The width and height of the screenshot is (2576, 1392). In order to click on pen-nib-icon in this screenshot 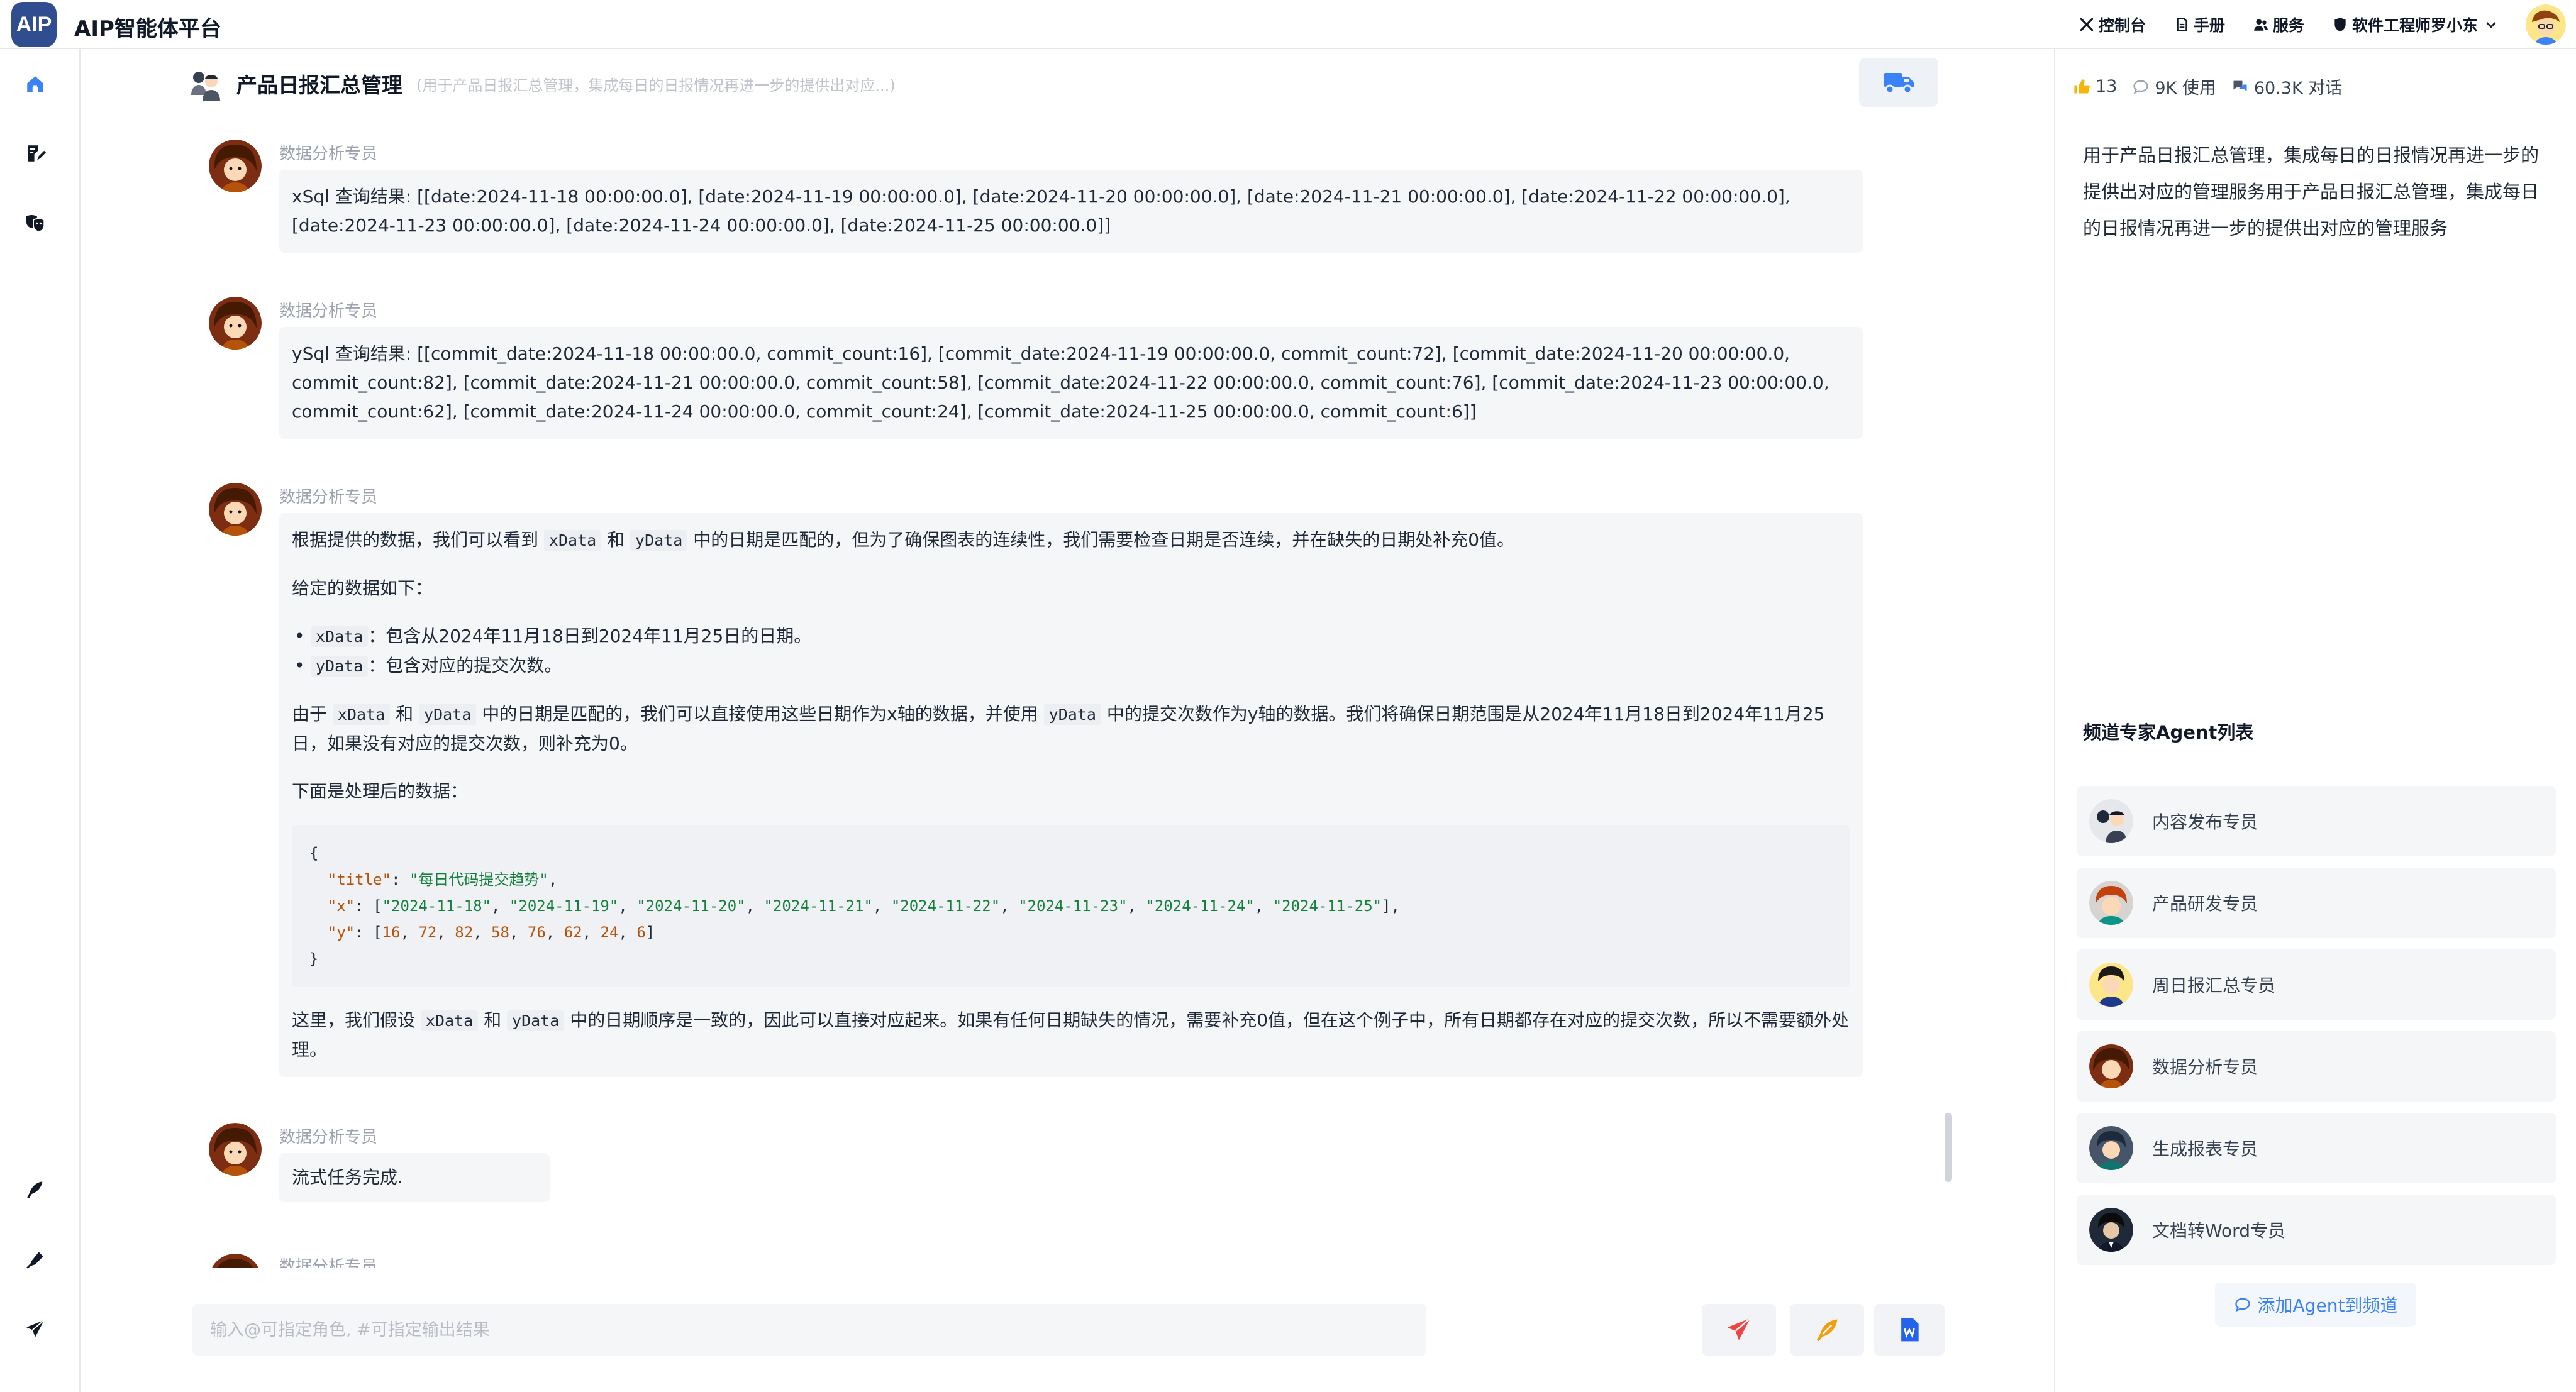, I will do `click(35, 1260)`.